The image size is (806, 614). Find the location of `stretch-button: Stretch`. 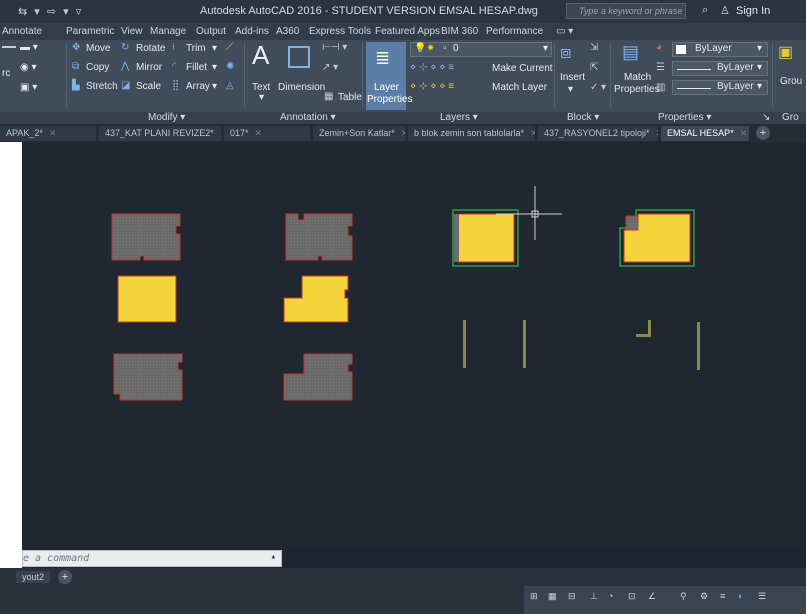

stretch-button: Stretch is located at coordinates (102, 86).